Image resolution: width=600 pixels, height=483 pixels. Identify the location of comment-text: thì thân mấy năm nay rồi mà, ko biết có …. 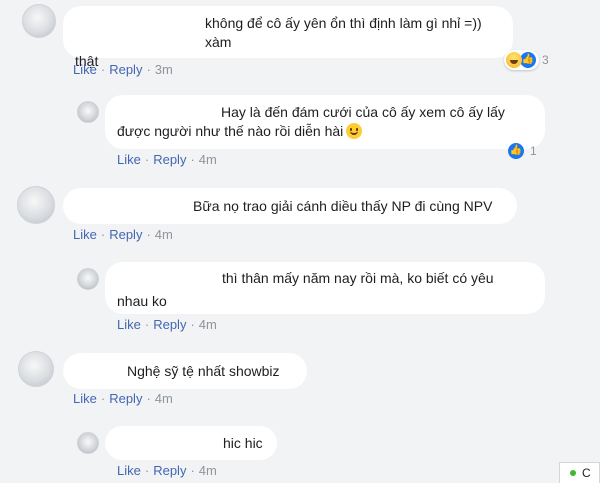
(358, 278).